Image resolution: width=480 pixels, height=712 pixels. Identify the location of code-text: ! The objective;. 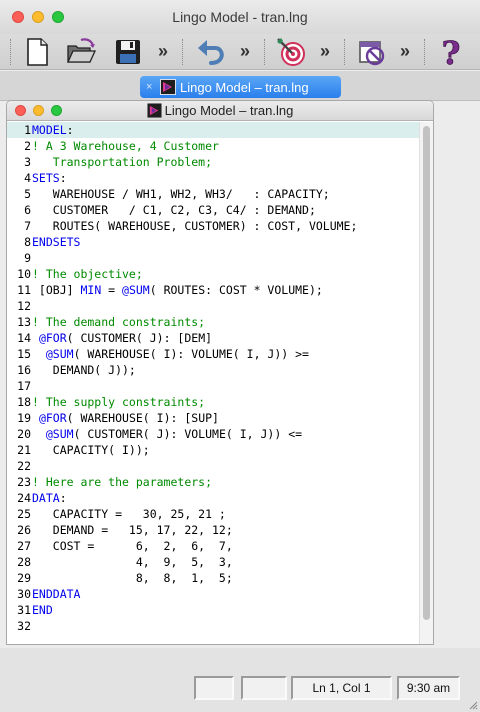
(87, 274).